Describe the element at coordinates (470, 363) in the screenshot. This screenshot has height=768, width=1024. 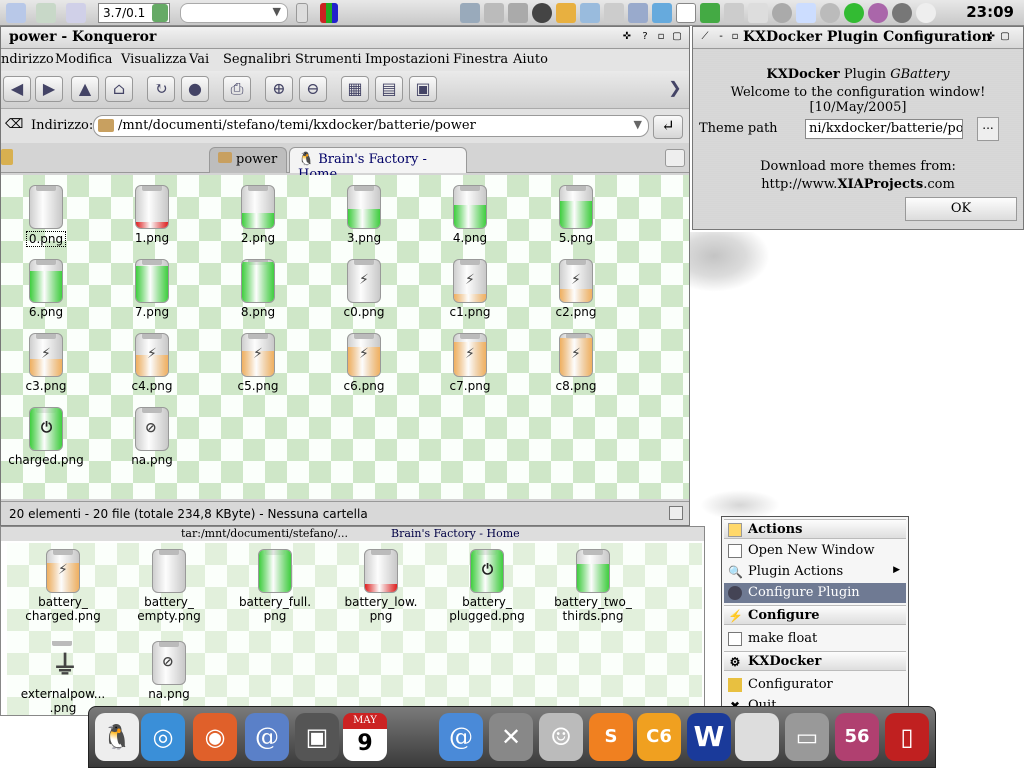
I see `file-item: ⚡ c7.png` at that location.